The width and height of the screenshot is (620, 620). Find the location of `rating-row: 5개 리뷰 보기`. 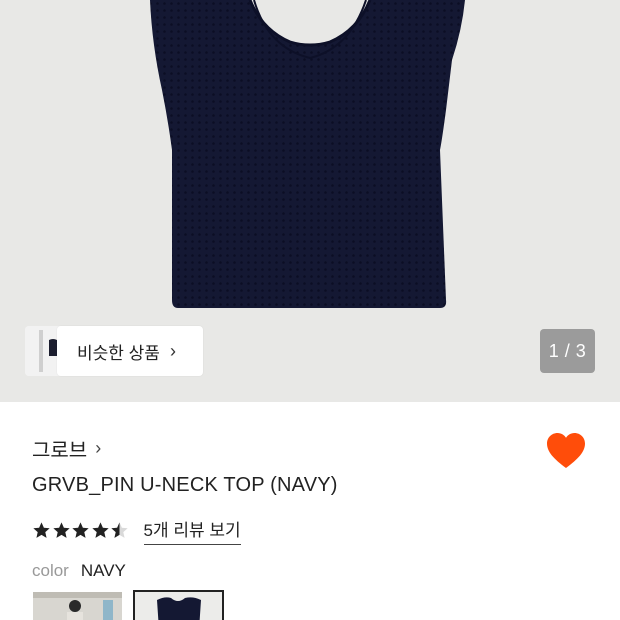

rating-row: 5개 리뷰 보기 is located at coordinates (136, 530).